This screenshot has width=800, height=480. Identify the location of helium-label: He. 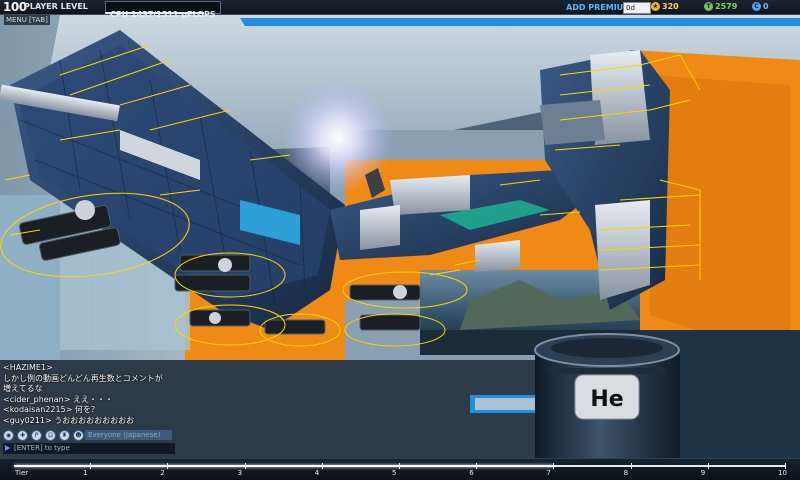
(606, 399).